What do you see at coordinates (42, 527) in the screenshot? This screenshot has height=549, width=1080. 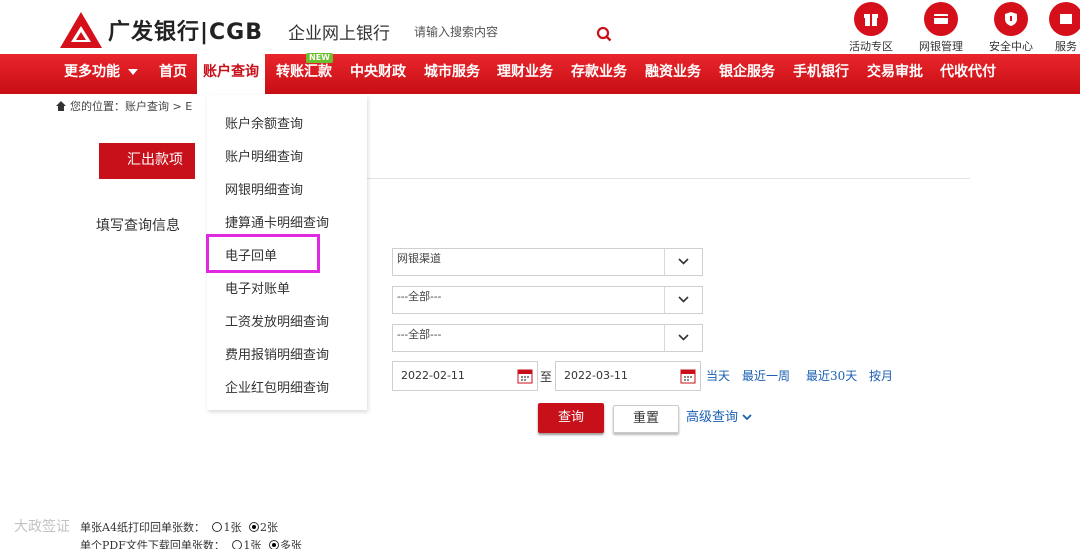 I see `watermark: 大政签证` at bounding box center [42, 527].